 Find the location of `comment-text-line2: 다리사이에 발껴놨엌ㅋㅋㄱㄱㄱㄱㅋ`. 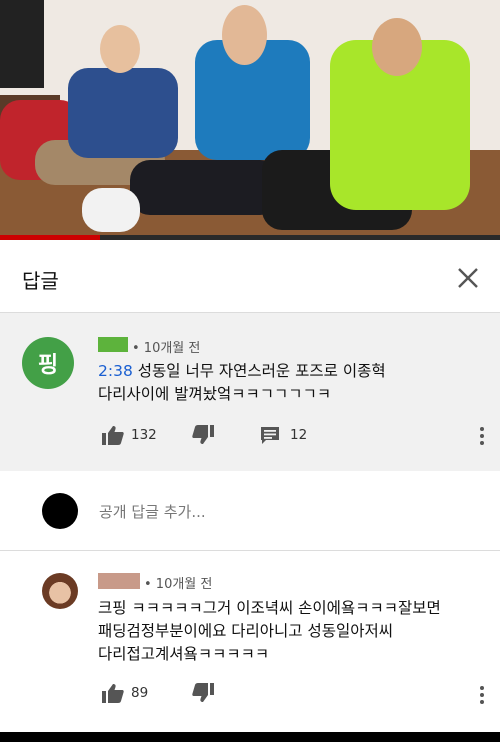

comment-text-line2: 다리사이에 발껴놨엌ㅋㅋㄱㄱㄱㄱㅋ is located at coordinates (215, 394).